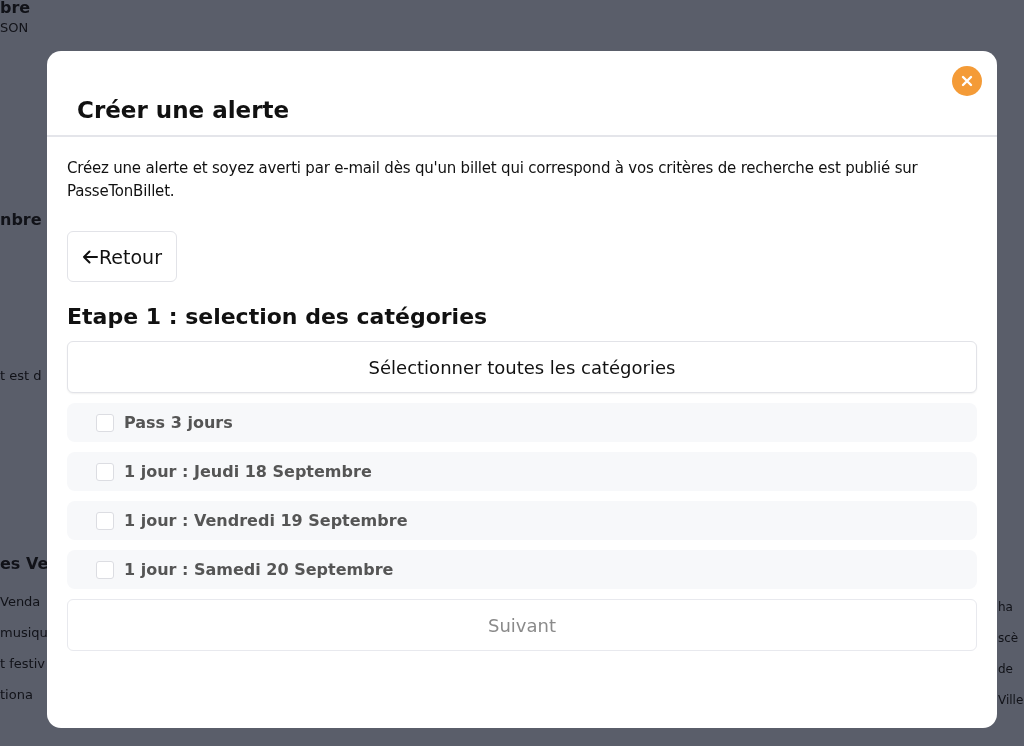  What do you see at coordinates (522, 569) in the screenshot?
I see `category-option: 1 jour : Samedi 20 Septembre` at bounding box center [522, 569].